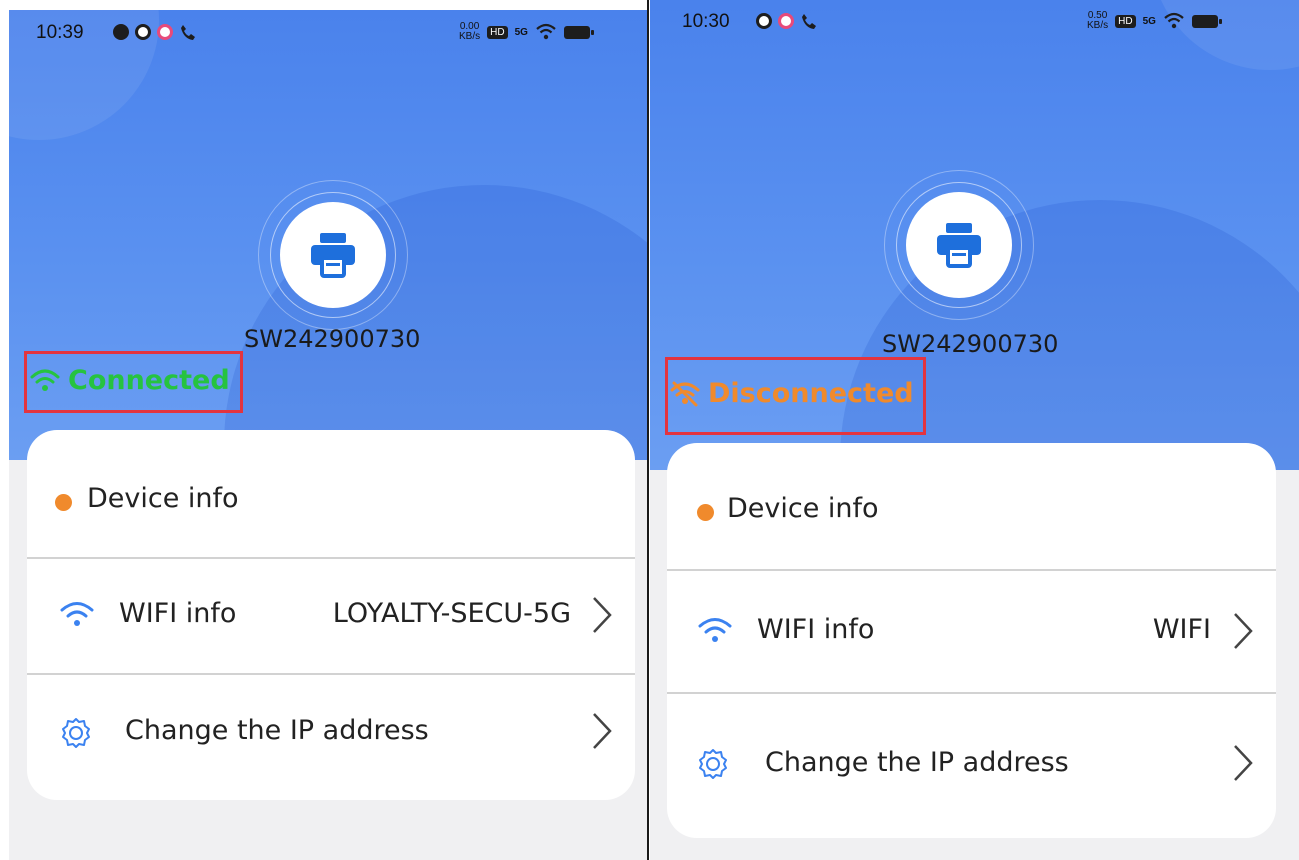  What do you see at coordinates (328, 35) in the screenshot?
I see `status-bar: 10:39 0.00 KB/s HD 5G` at bounding box center [328, 35].